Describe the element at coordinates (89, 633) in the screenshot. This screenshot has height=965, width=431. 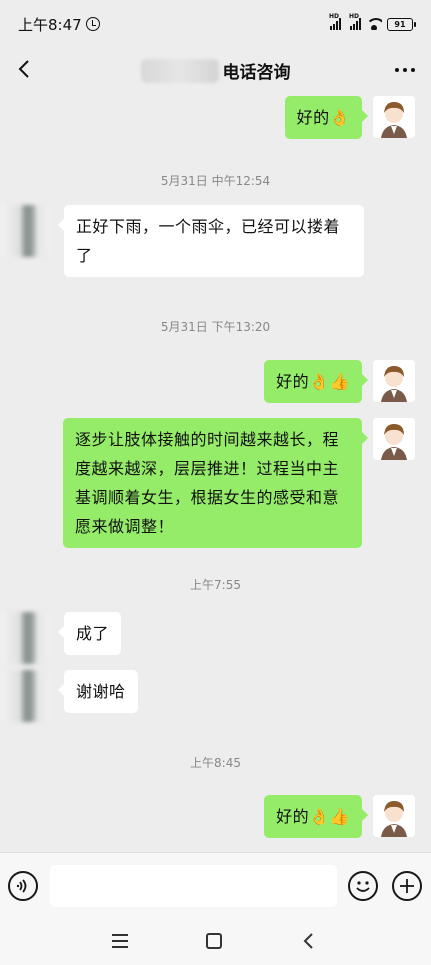
I see `contact-message-bubble: 成了` at that location.